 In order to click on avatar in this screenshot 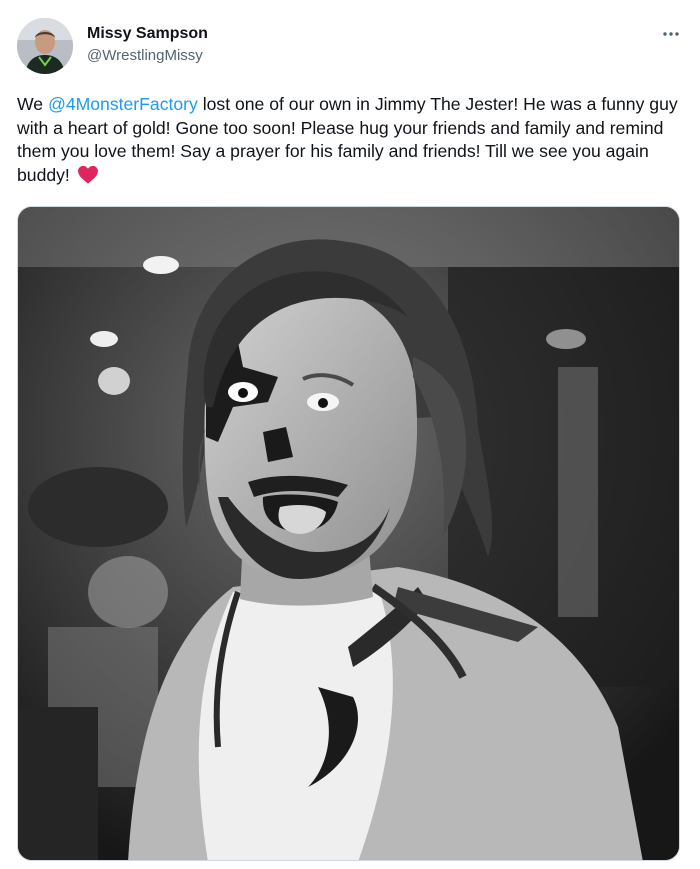, I will do `click(45, 46)`.